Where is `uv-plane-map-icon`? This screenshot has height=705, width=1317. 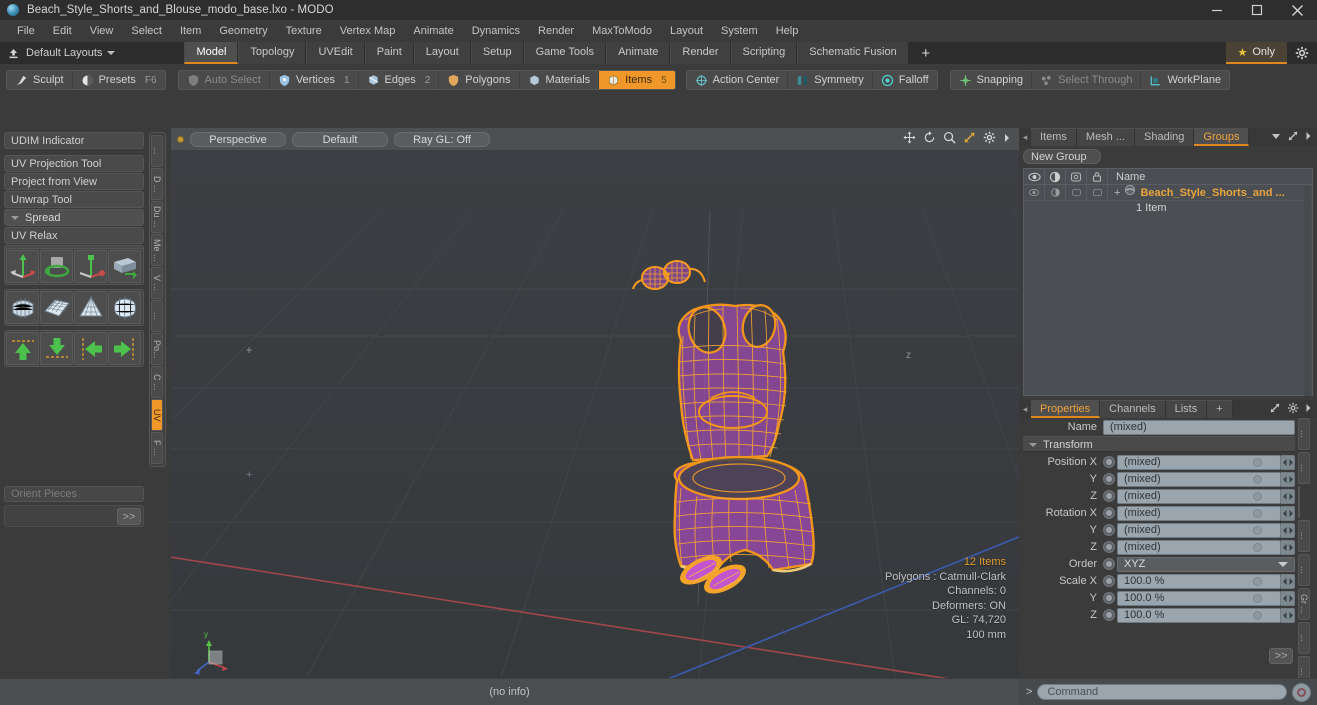
uv-plane-map-icon is located at coordinates (56, 307).